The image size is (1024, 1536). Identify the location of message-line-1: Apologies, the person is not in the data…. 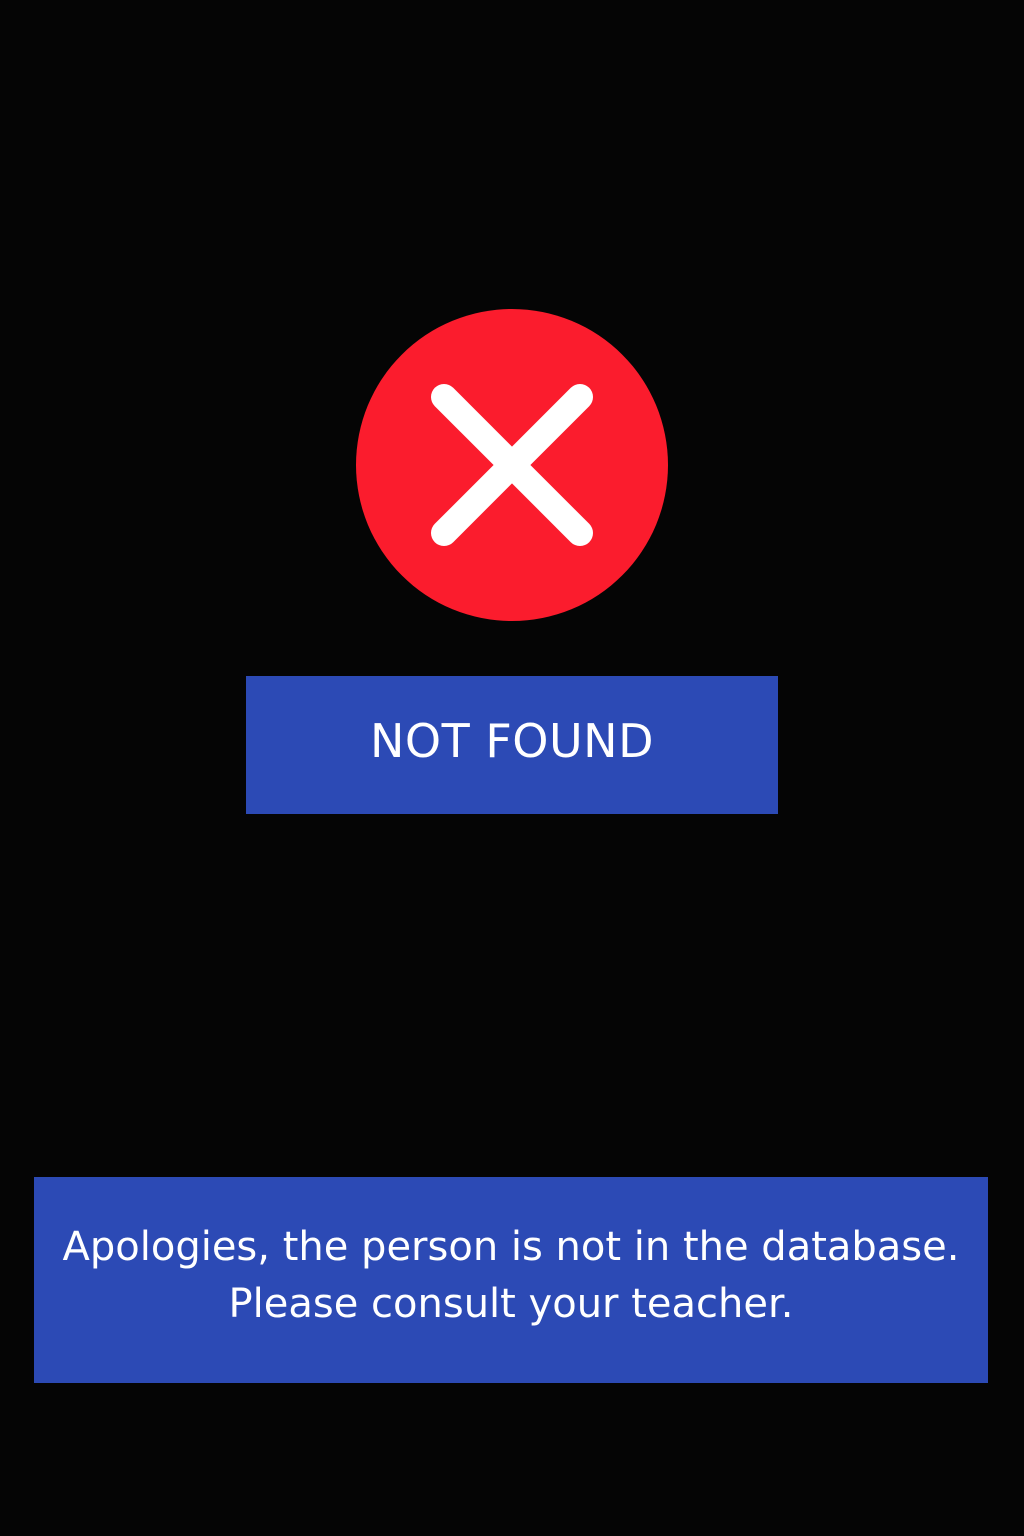
(511, 1247).